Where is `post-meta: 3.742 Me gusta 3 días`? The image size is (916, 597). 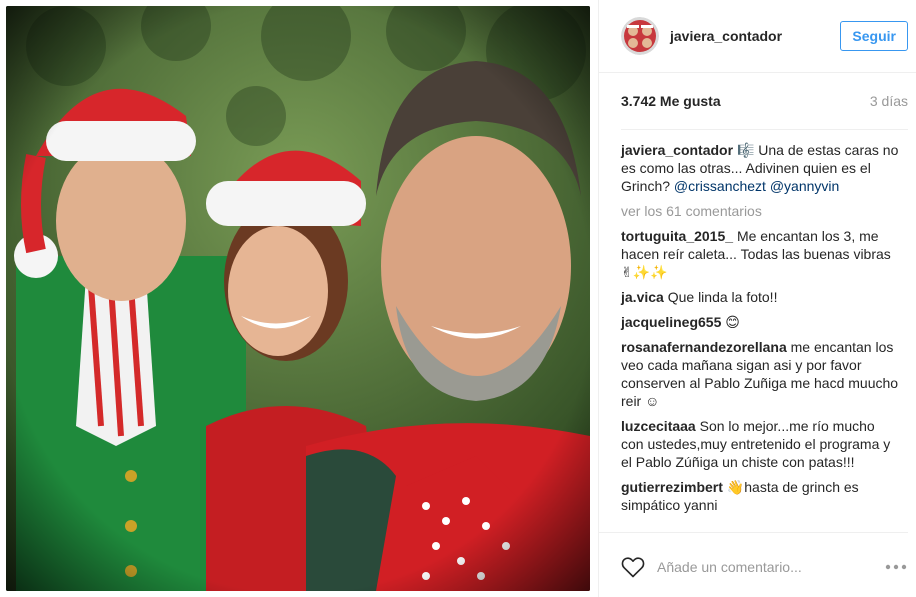 post-meta: 3.742 Me gusta 3 días is located at coordinates (764, 101).